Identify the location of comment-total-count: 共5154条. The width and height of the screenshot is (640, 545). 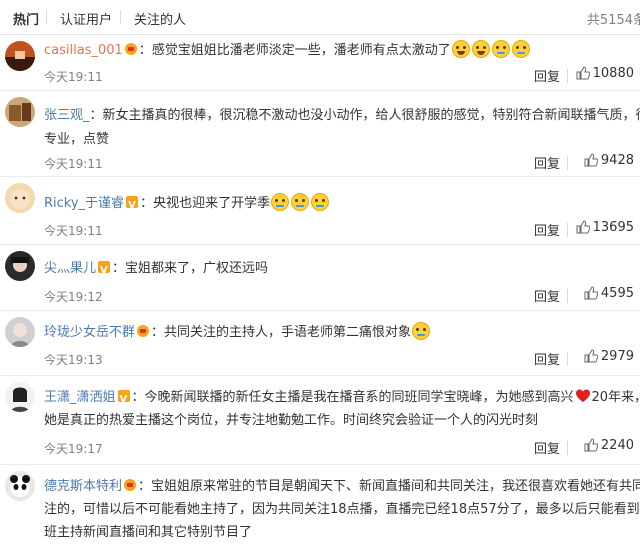
(613, 20).